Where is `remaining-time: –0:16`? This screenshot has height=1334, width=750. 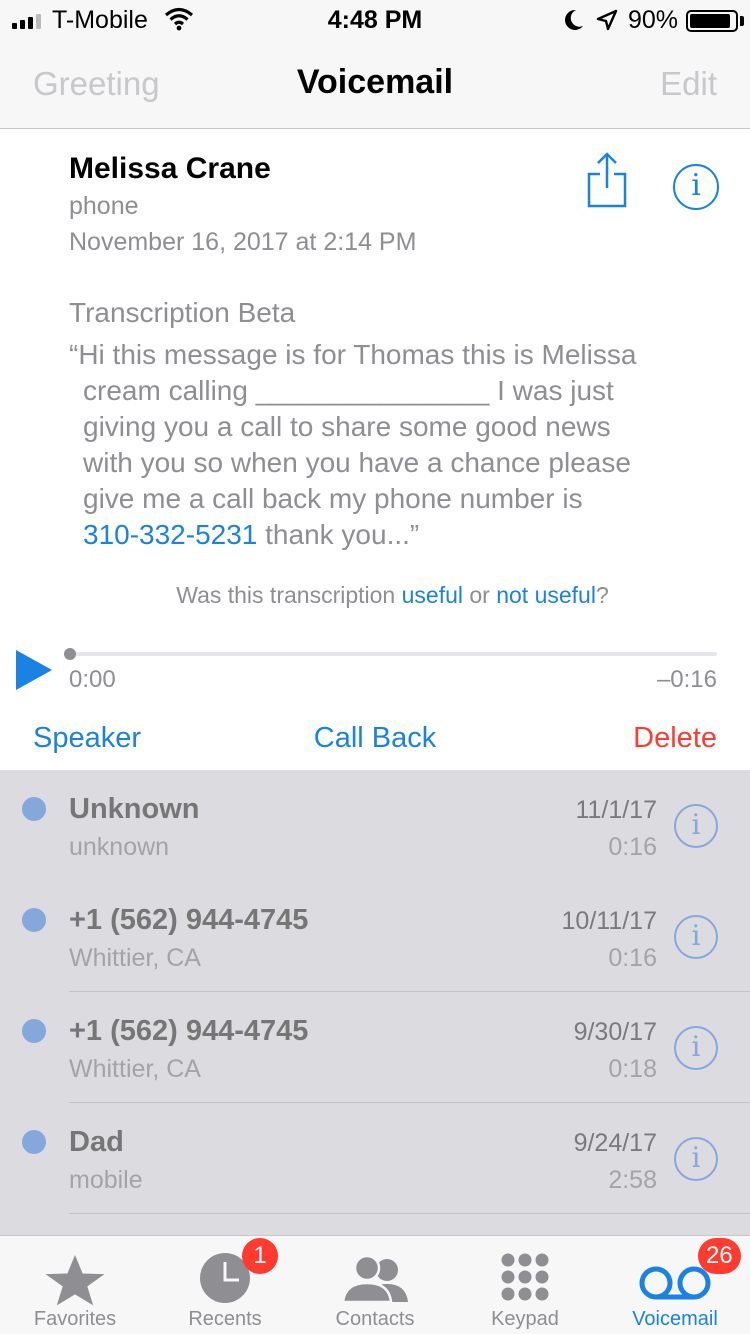 remaining-time: –0:16 is located at coordinates (686, 679).